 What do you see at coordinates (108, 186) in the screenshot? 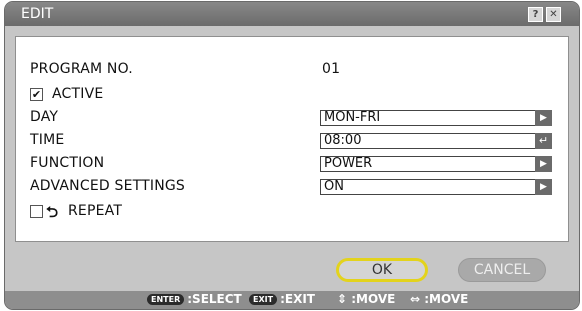
I see `advanced-settings-label: ADVANCED SETTINGS` at bounding box center [108, 186].